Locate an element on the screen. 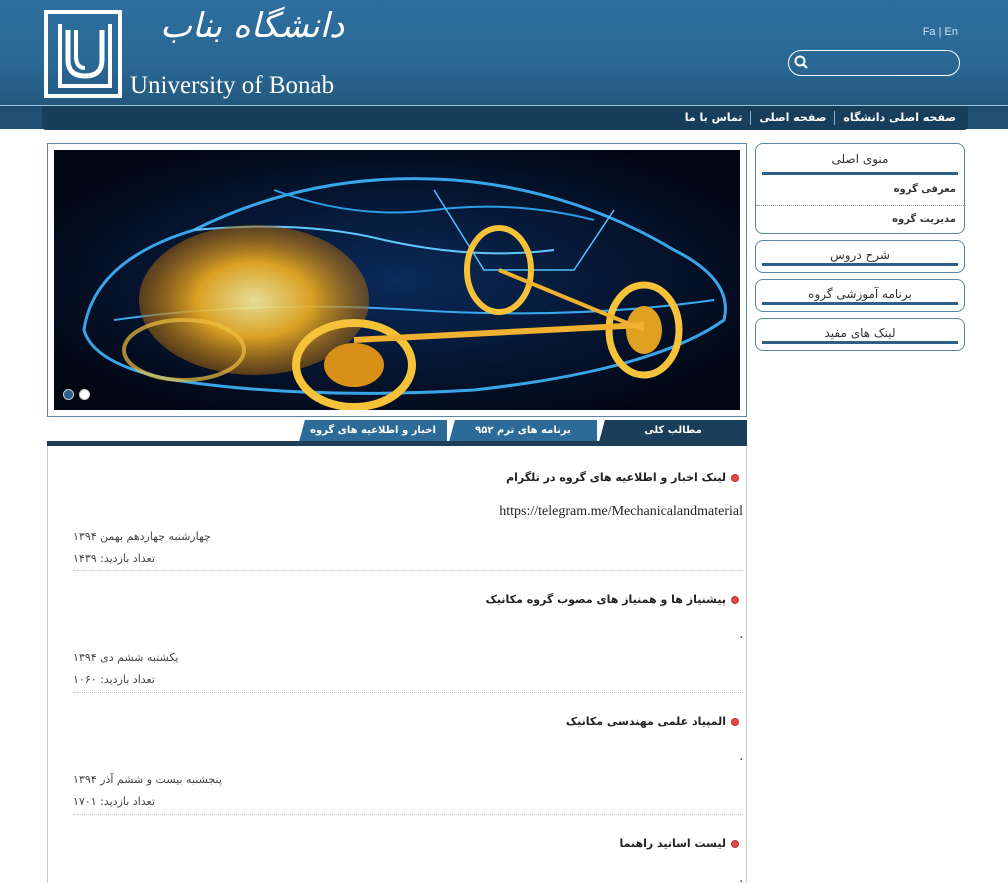 This screenshot has width=1008, height=883. news-title: پیشنیاز ها و همنیاز های مصوب گروه مکانیک is located at coordinates (612, 599).